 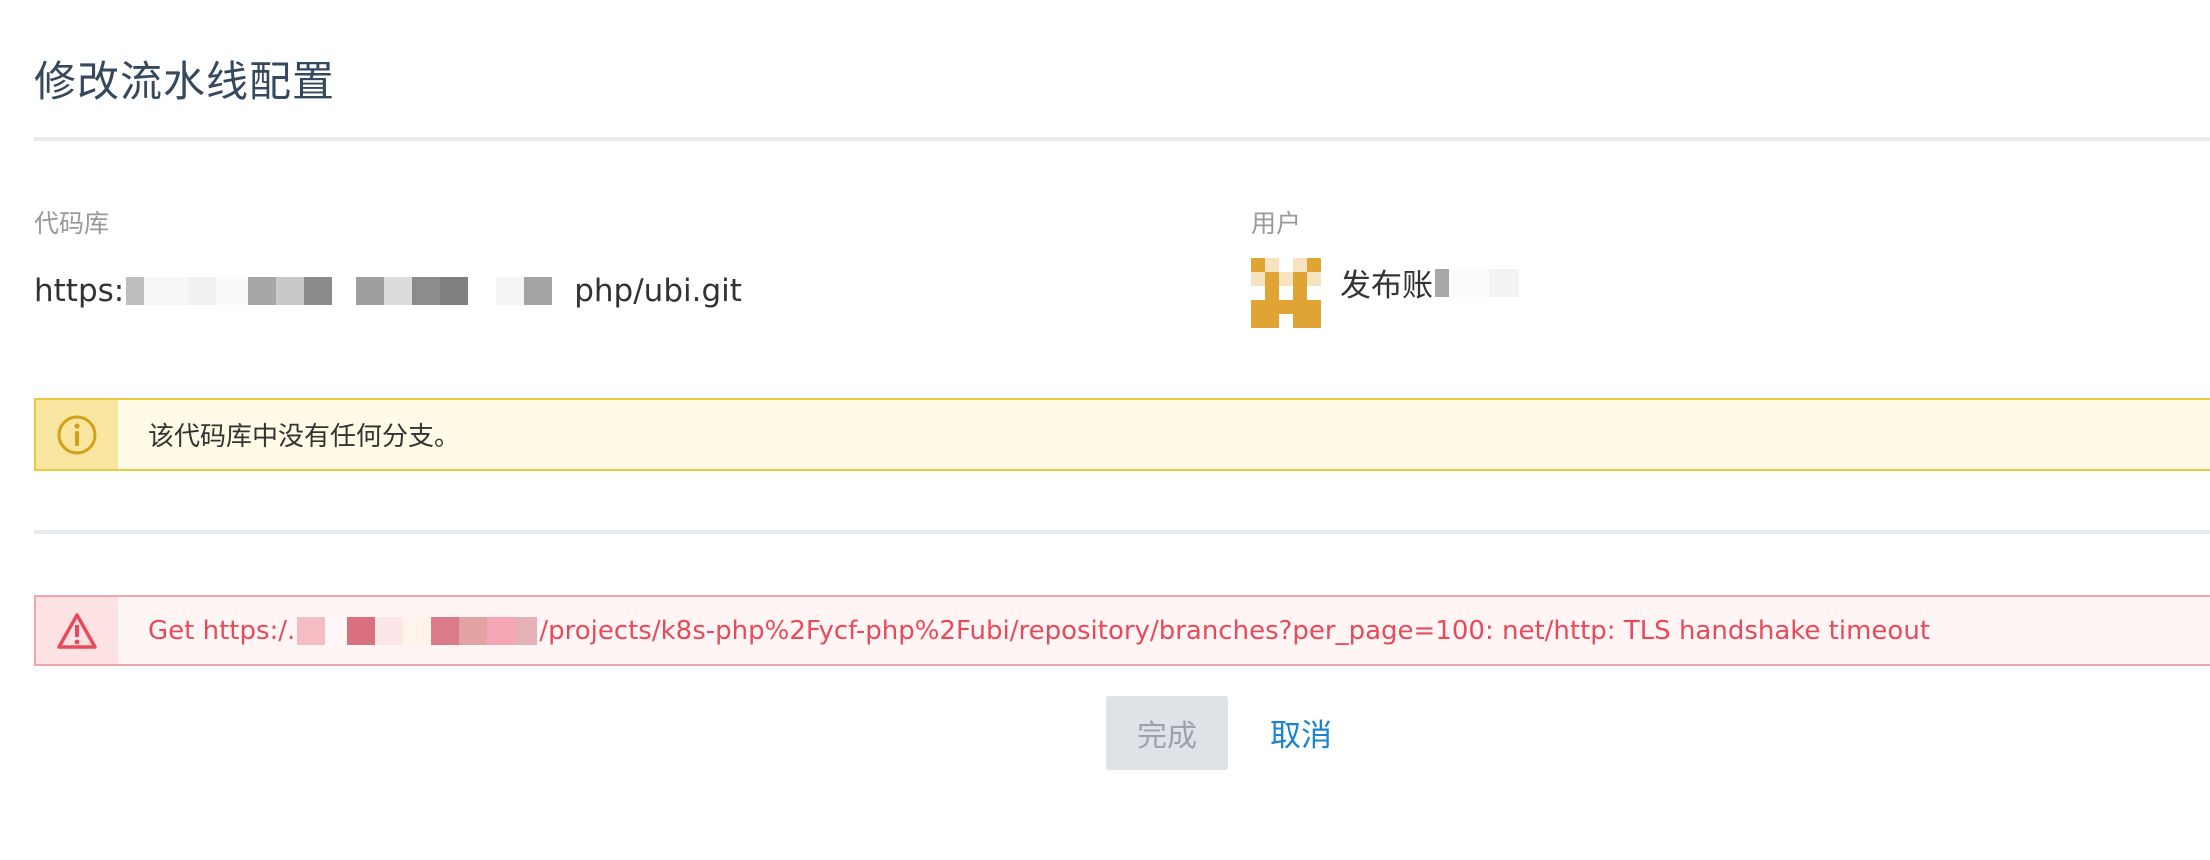 I want to click on error-alert-icon-box, so click(x=77, y=630).